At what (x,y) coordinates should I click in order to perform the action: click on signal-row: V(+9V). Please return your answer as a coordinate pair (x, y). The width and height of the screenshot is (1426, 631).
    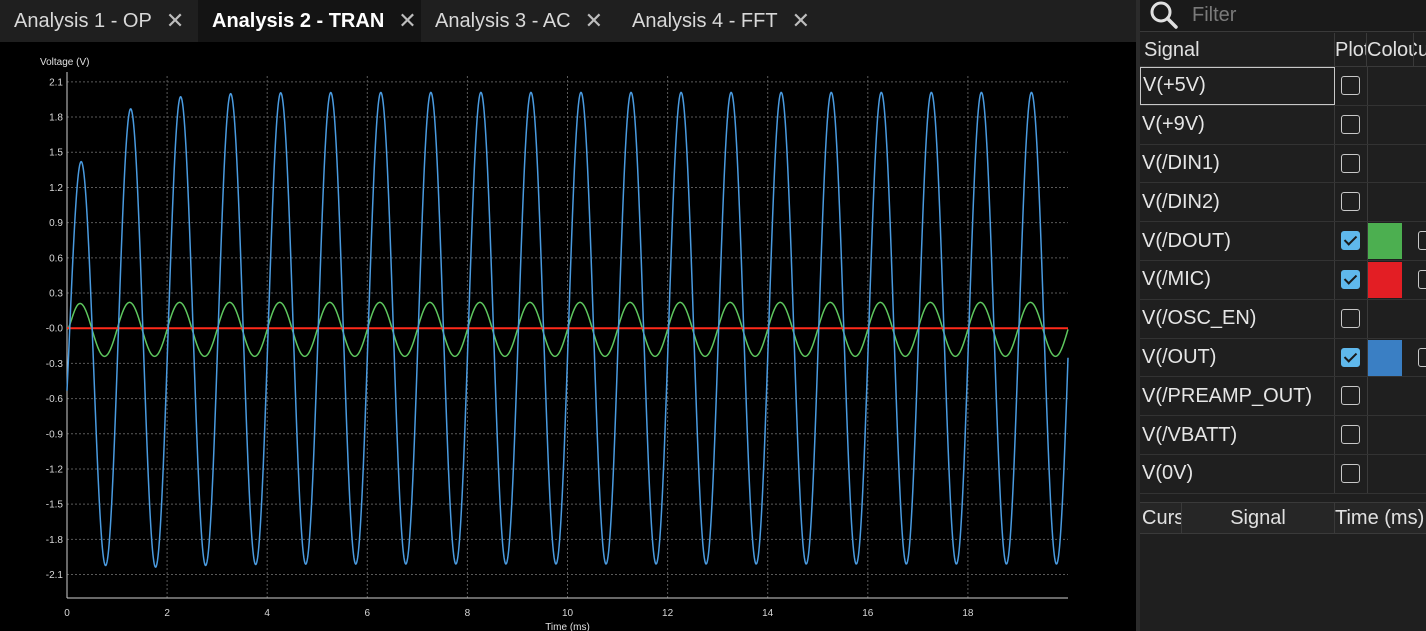
    Looking at the image, I should click on (1283, 125).